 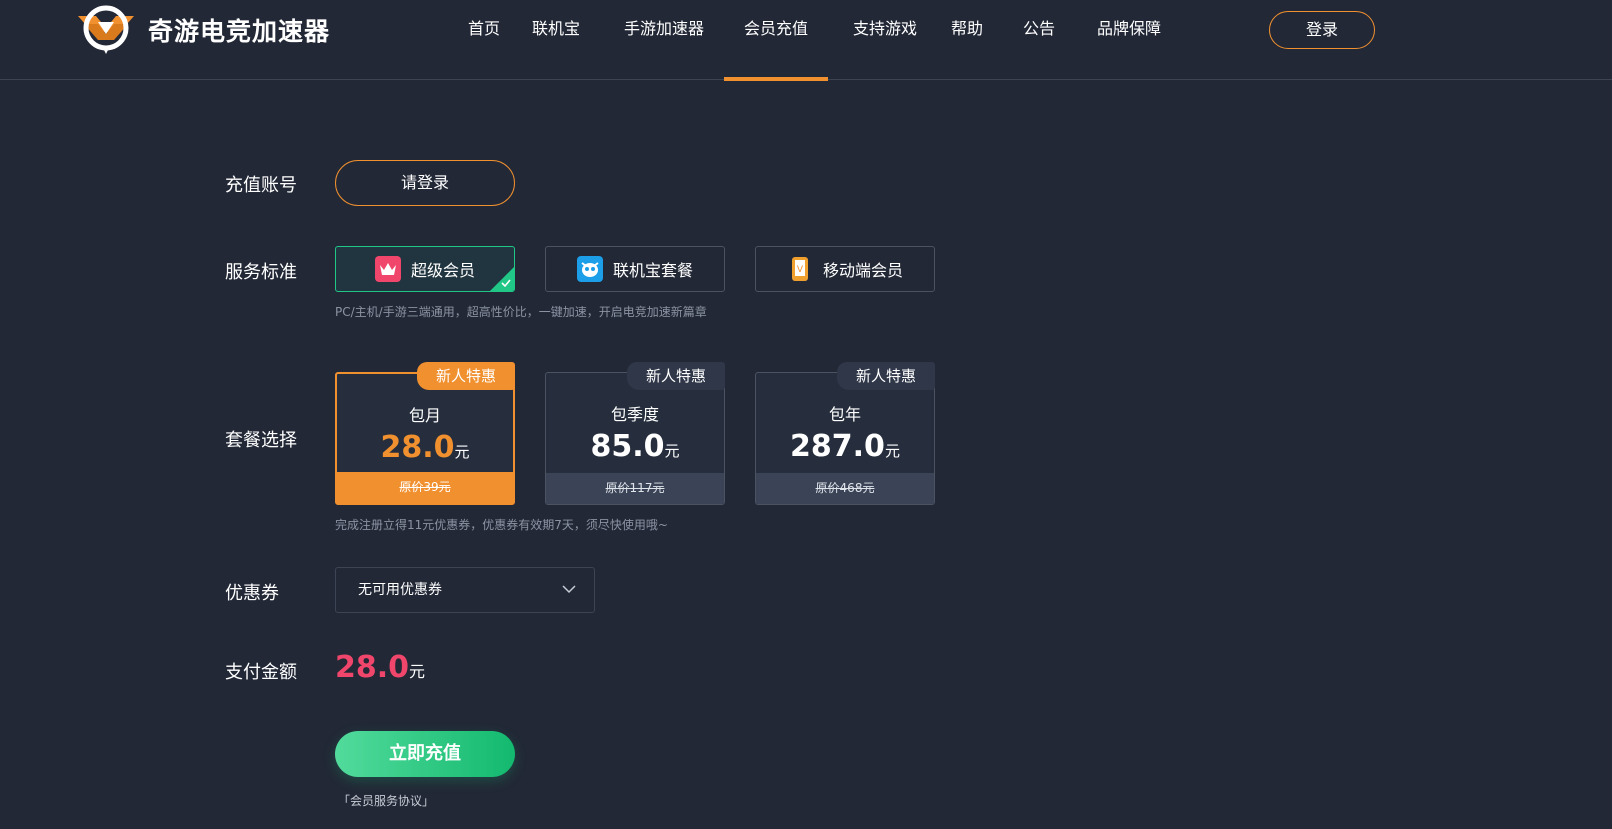 What do you see at coordinates (425, 183) in the screenshot?
I see `please-login-button: 请登录` at bounding box center [425, 183].